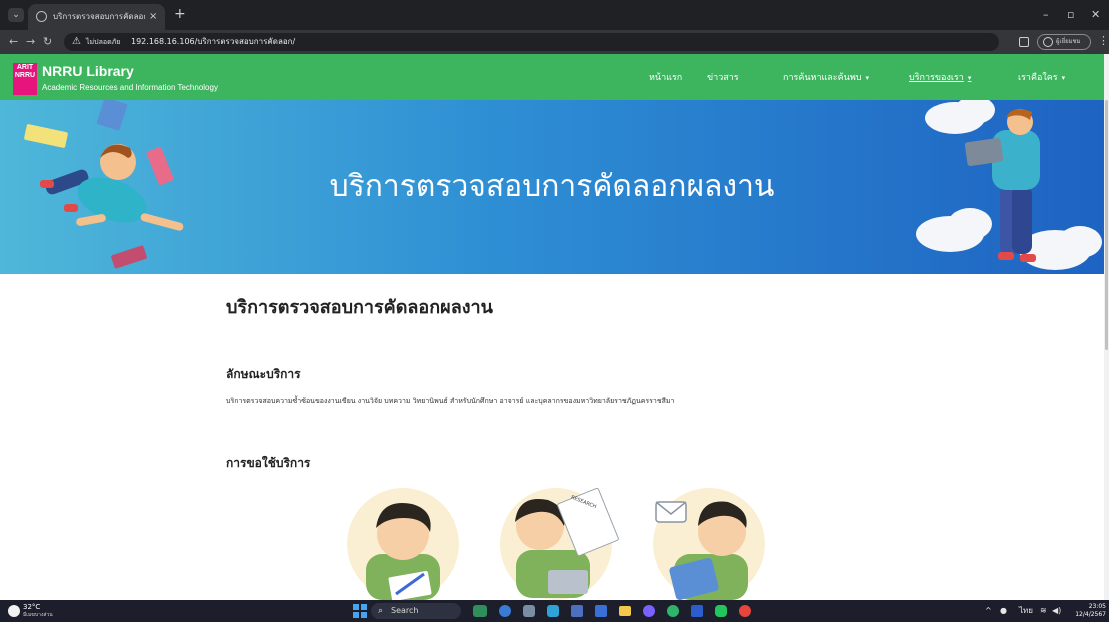 The image size is (1109, 622). Describe the element at coordinates (1038, 78) in the screenshot. I see `nav-item-label: เราคือใคร` at that location.